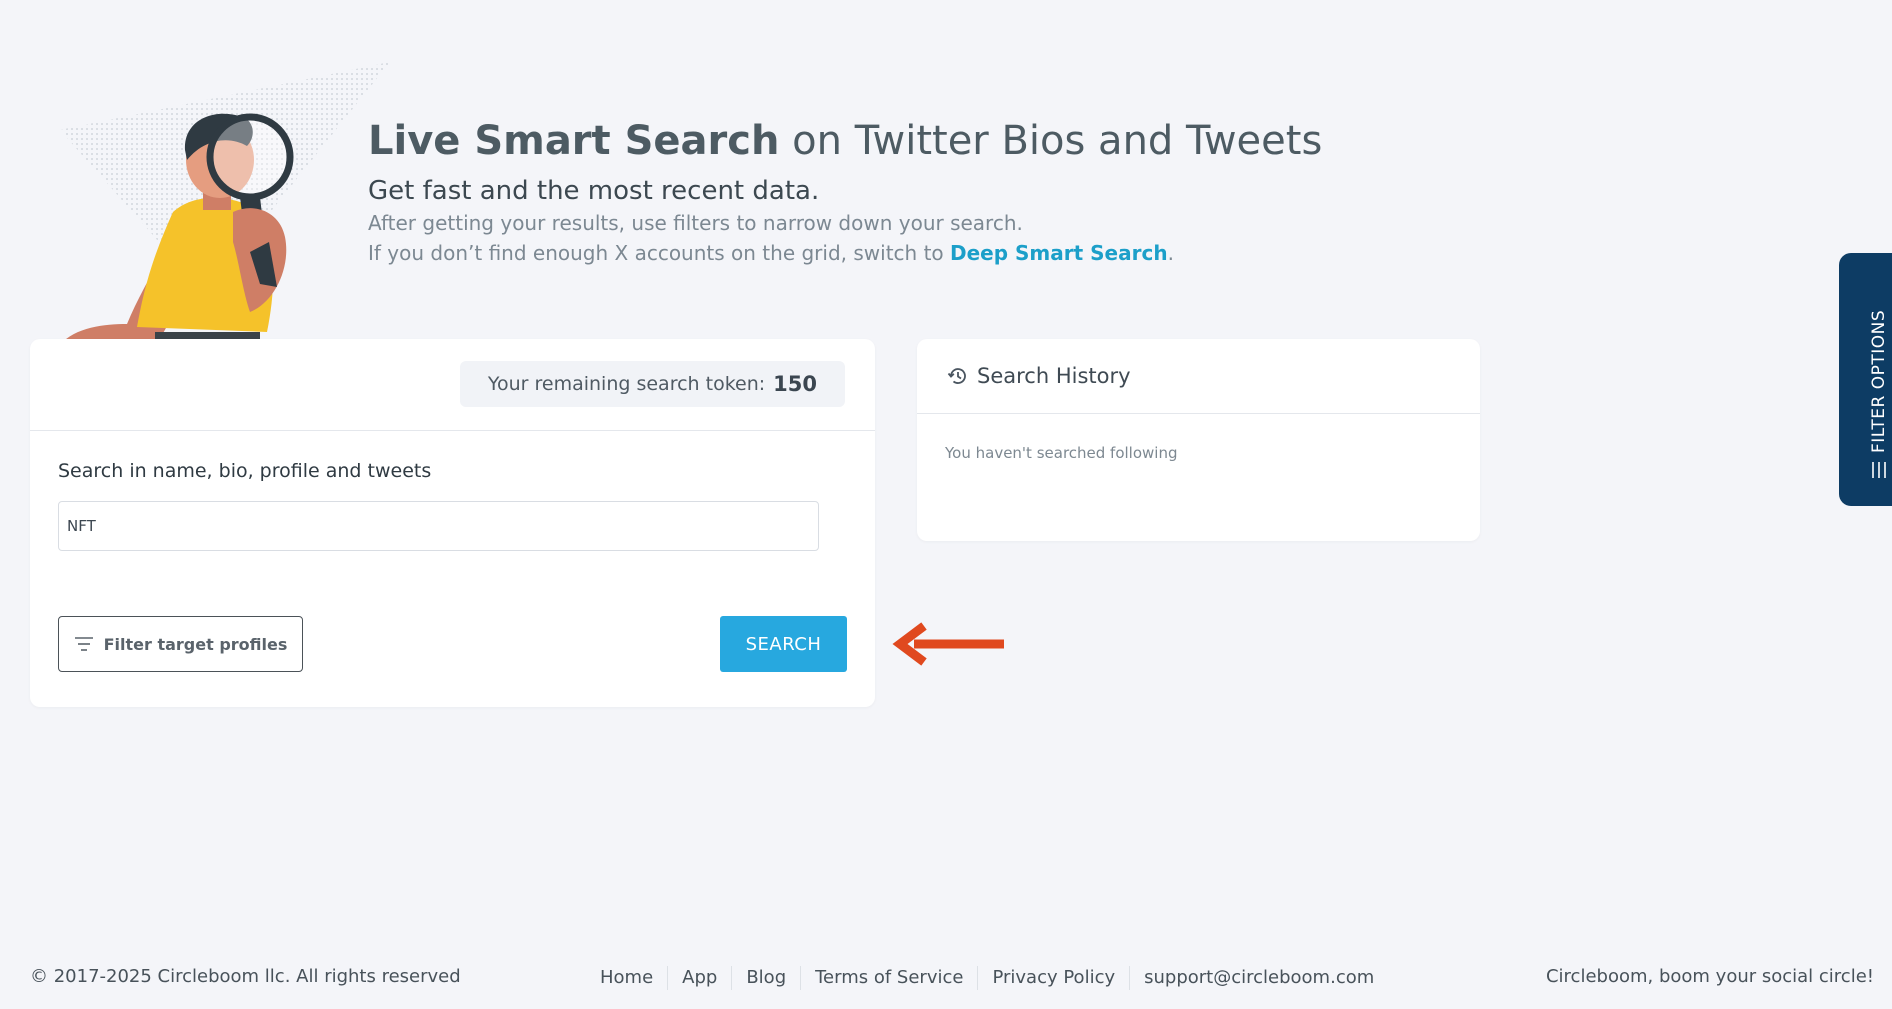 The height and width of the screenshot is (1009, 1892). Describe the element at coordinates (956, 376) in the screenshot. I see `history-icon` at that location.